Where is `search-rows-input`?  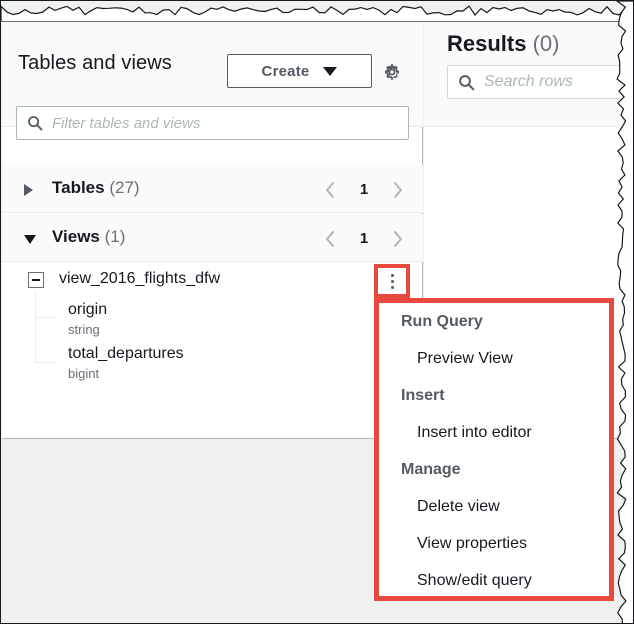 search-rows-input is located at coordinates (558, 82).